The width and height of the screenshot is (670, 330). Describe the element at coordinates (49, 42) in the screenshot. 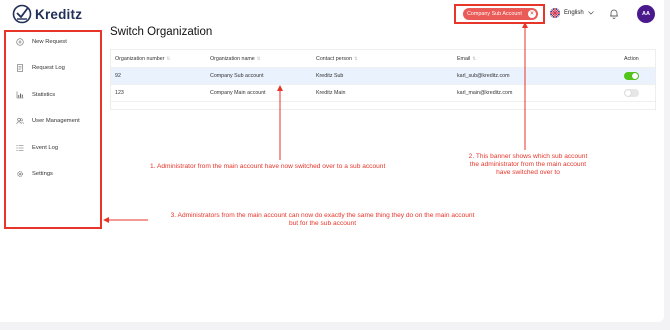

I see `sidebar-item-label: New Request` at that location.